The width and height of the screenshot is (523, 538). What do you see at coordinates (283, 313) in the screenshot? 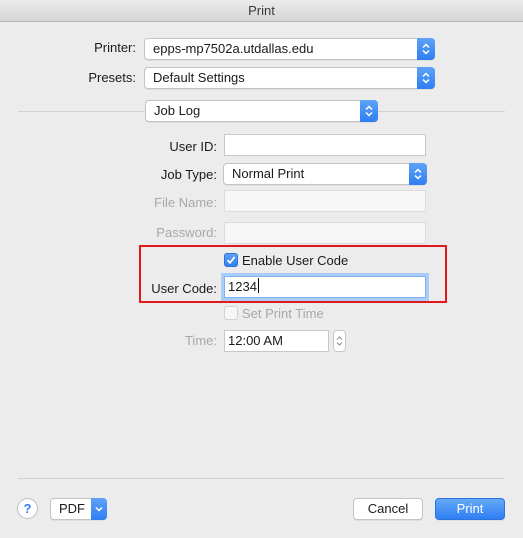
I see `set-print-time-label: Set Print Time` at bounding box center [283, 313].